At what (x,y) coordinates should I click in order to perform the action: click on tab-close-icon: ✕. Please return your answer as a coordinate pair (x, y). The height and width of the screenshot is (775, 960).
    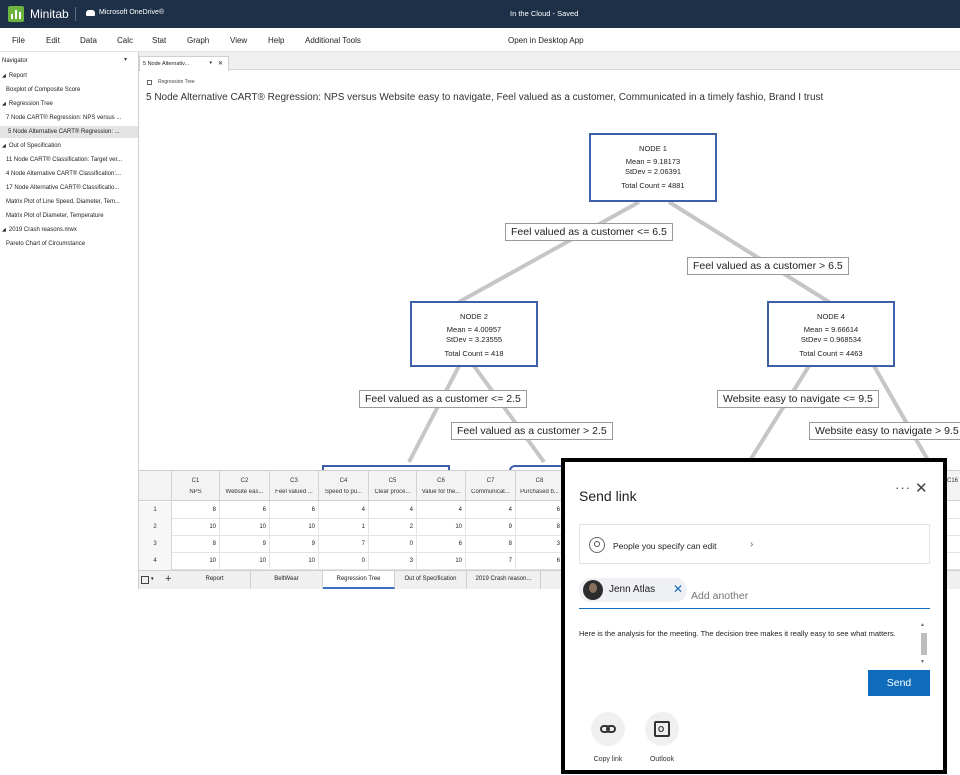
    Looking at the image, I should click on (220, 63).